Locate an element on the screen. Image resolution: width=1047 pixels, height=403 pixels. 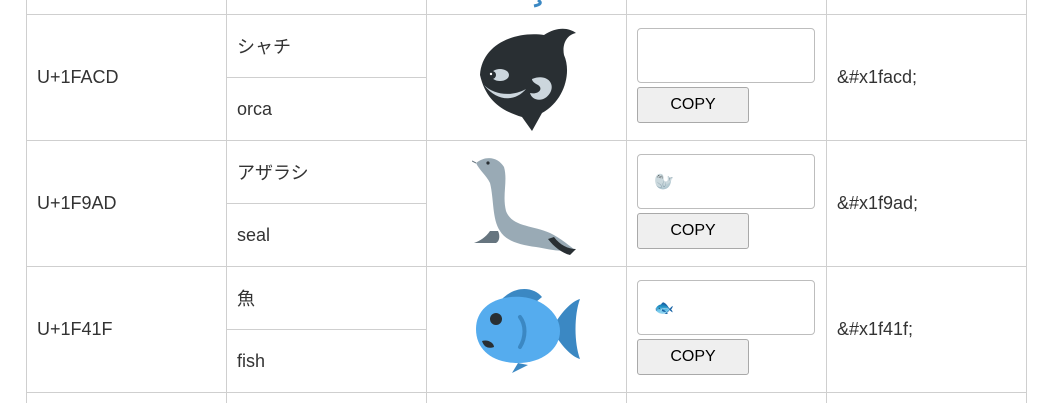
name-en: fish is located at coordinates (251, 361).